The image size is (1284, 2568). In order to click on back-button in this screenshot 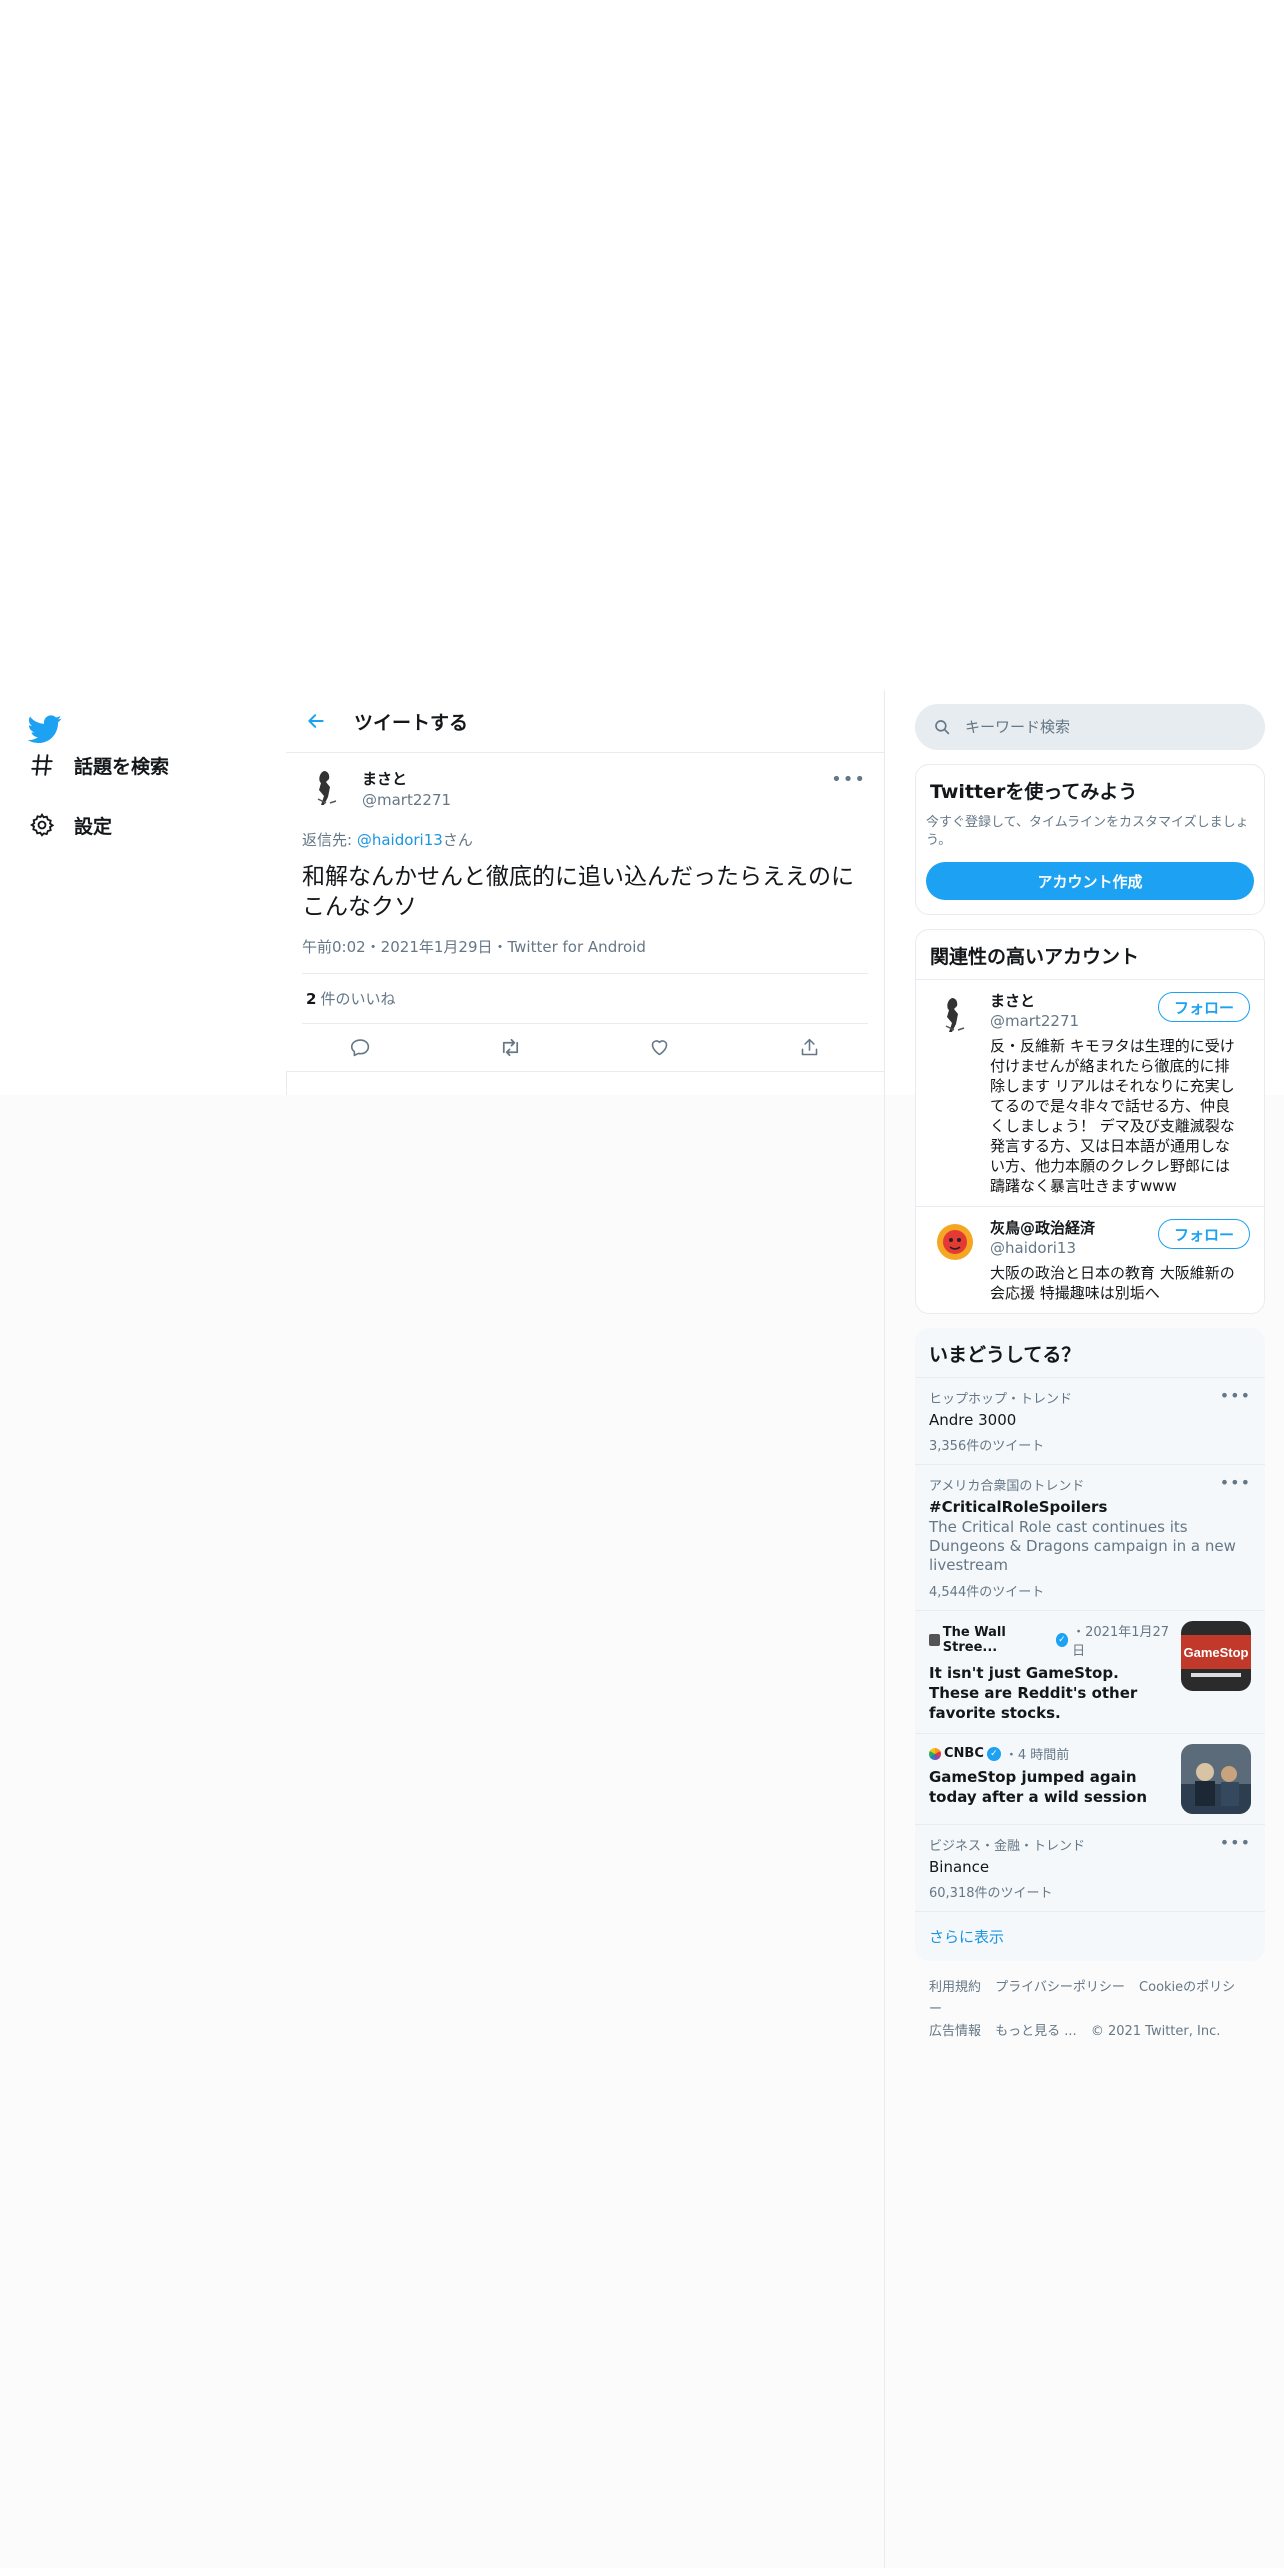, I will do `click(316, 721)`.